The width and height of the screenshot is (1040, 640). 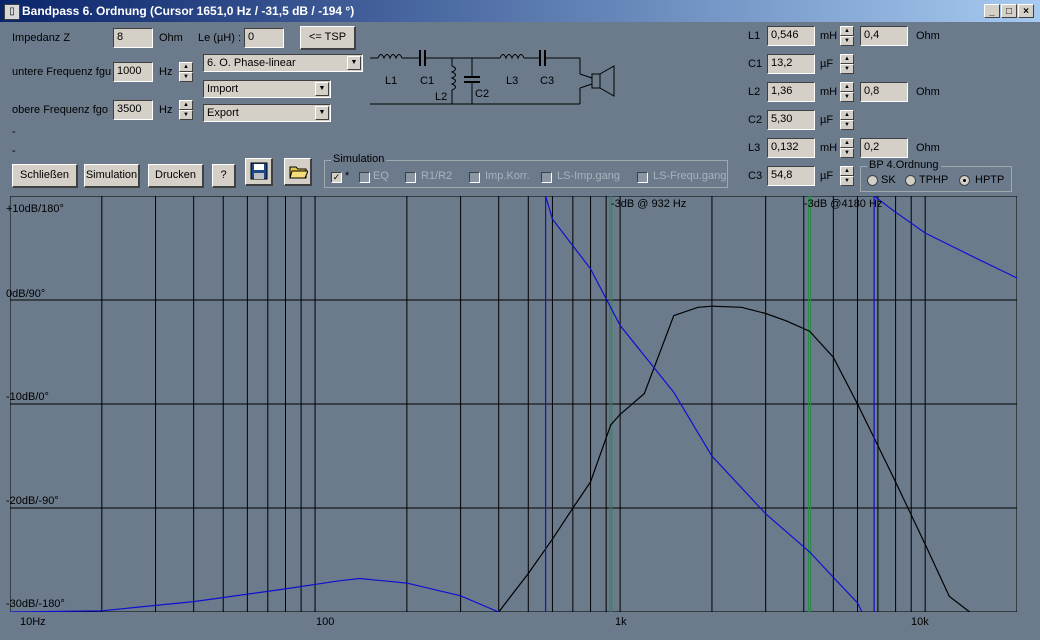 I want to click on fgu-label: untere Frequenz fgu, so click(x=62, y=72).